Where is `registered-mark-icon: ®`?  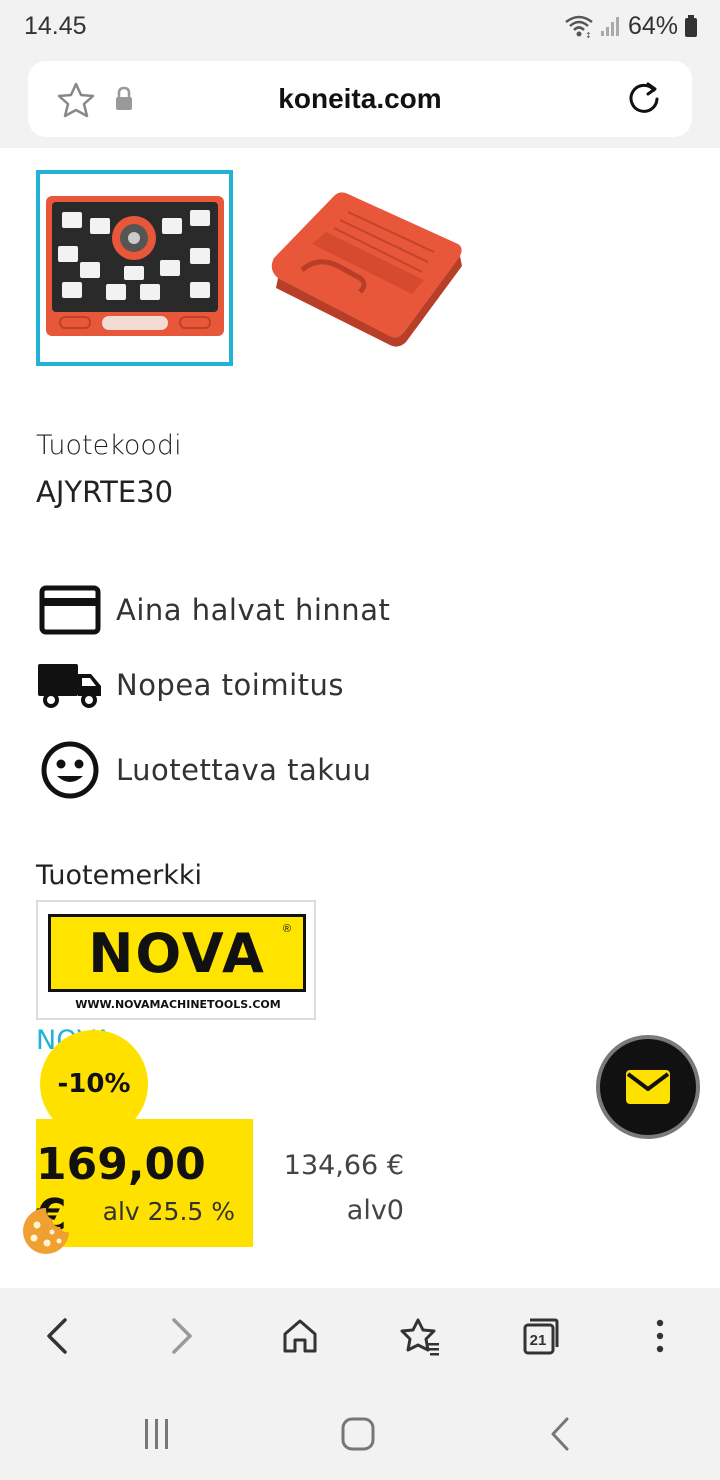 registered-mark-icon: ® is located at coordinates (286, 929).